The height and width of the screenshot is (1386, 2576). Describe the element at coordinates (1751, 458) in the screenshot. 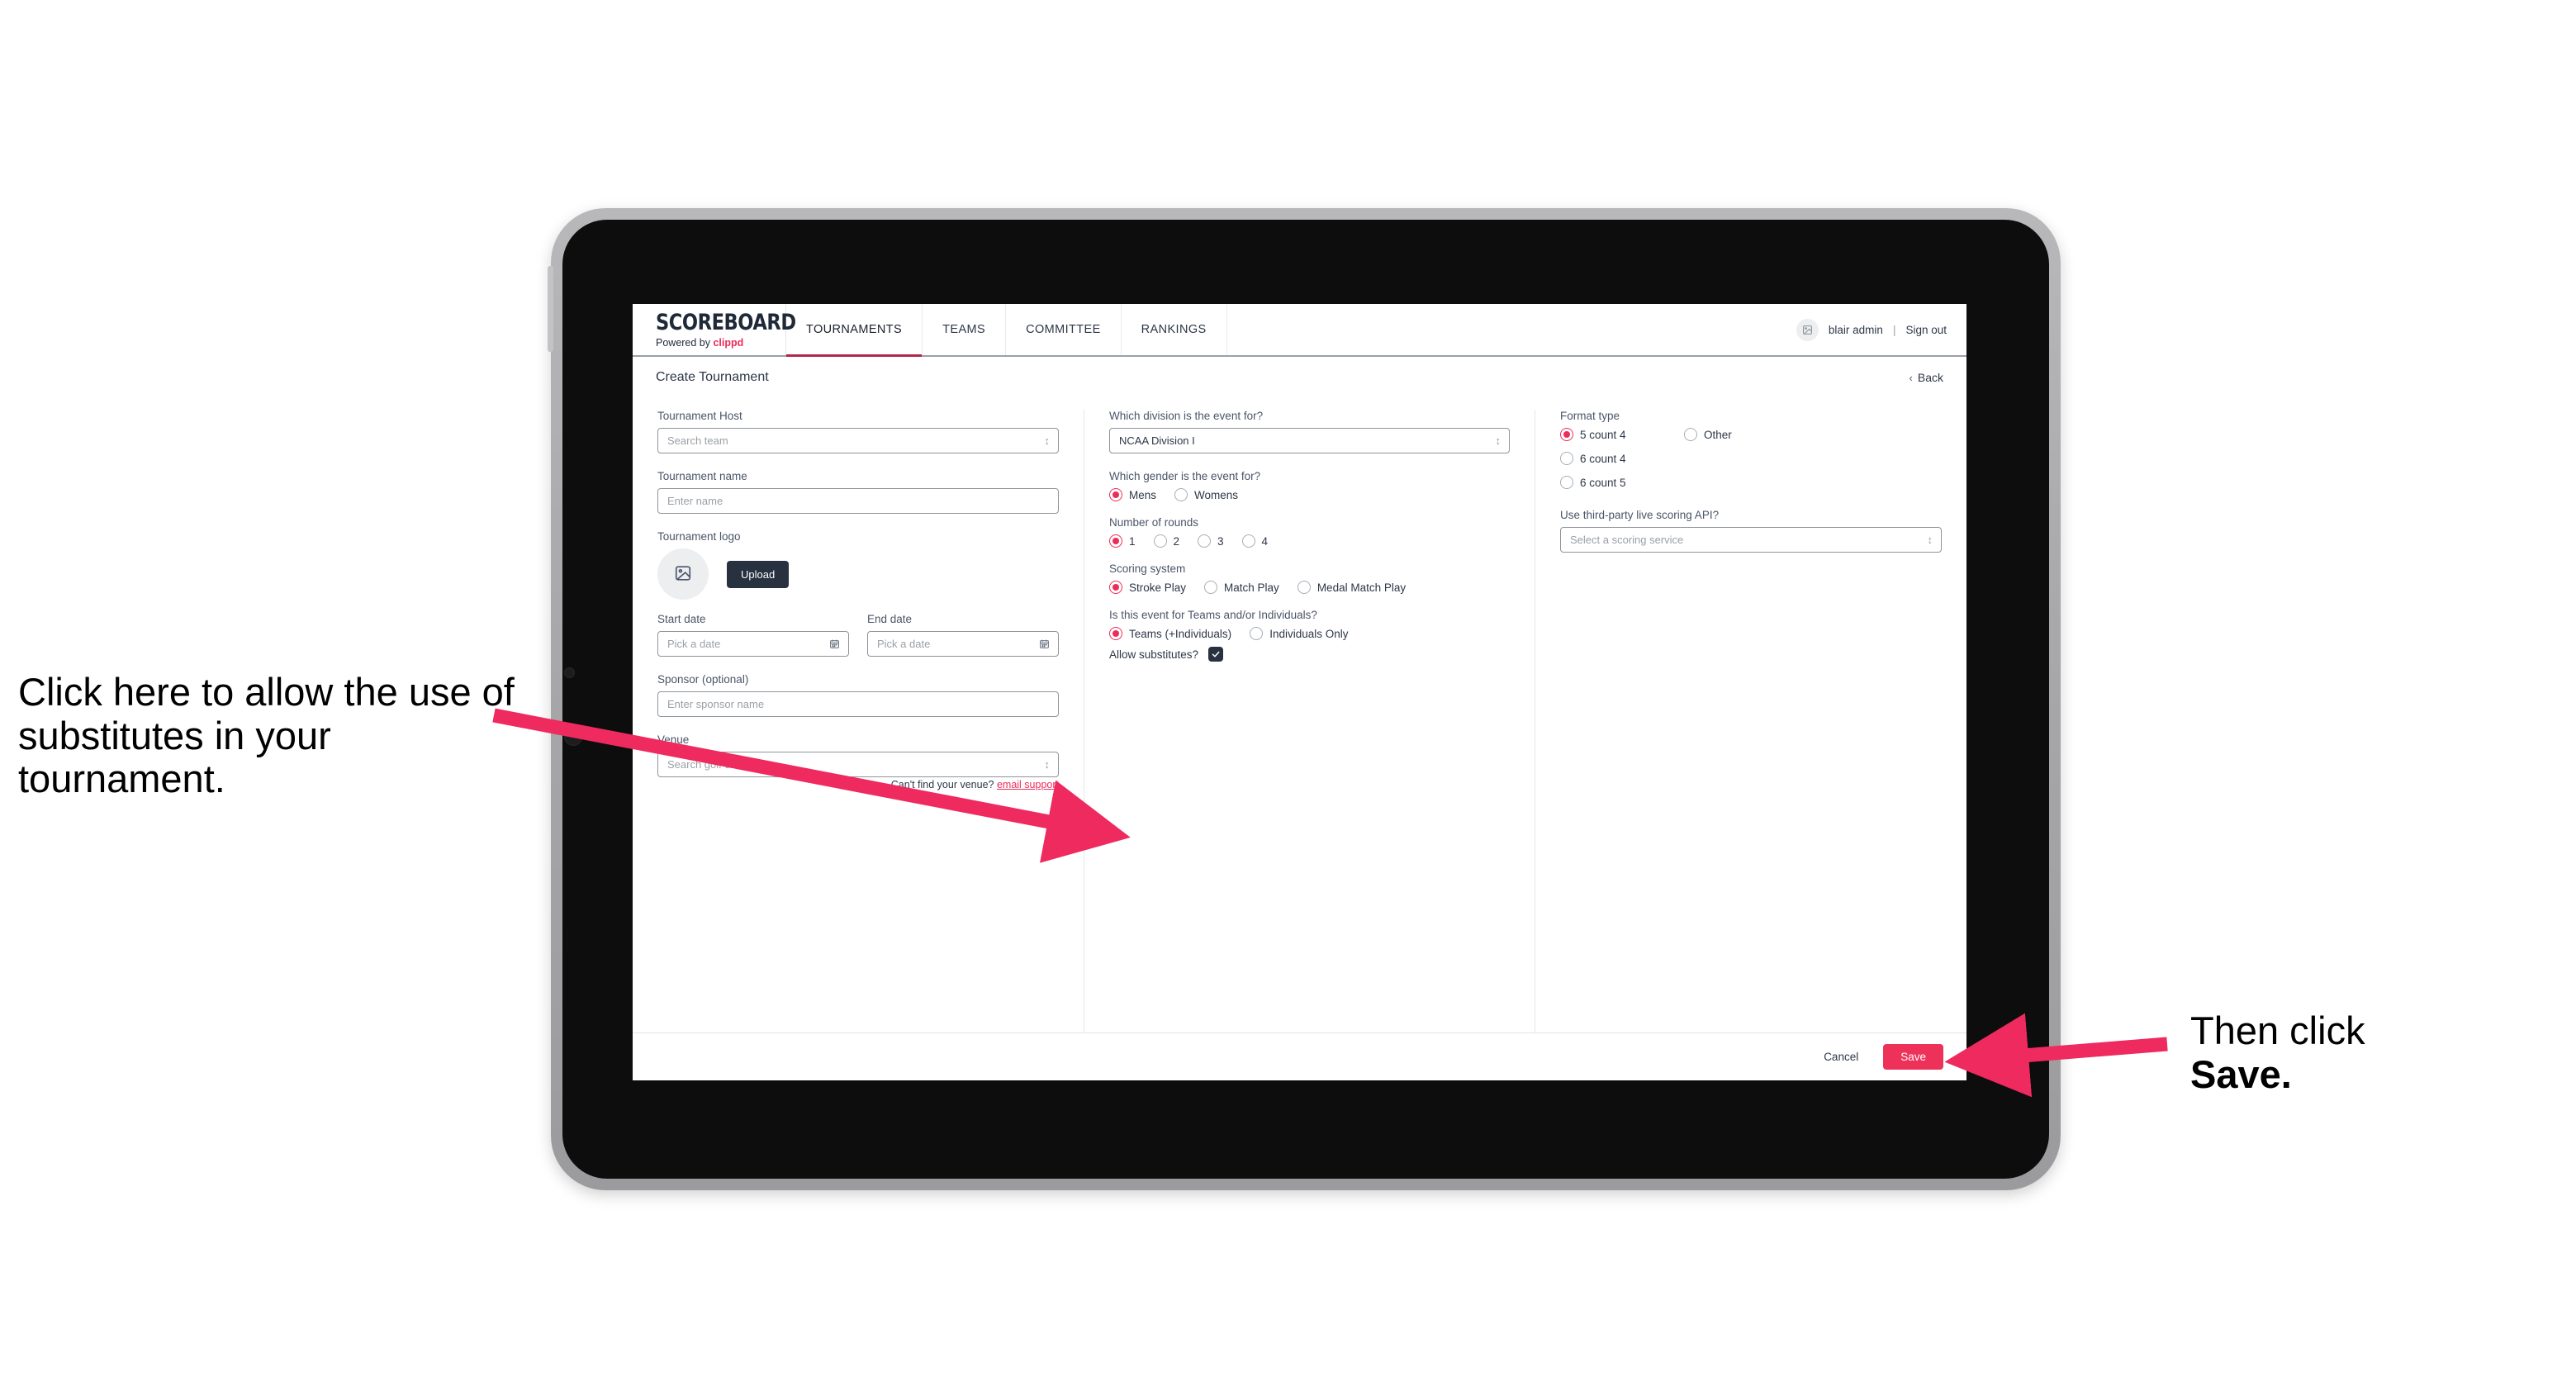

I see `format-type-radio-group: 5 count 4 6 count 4 6 count 5 Other` at that location.